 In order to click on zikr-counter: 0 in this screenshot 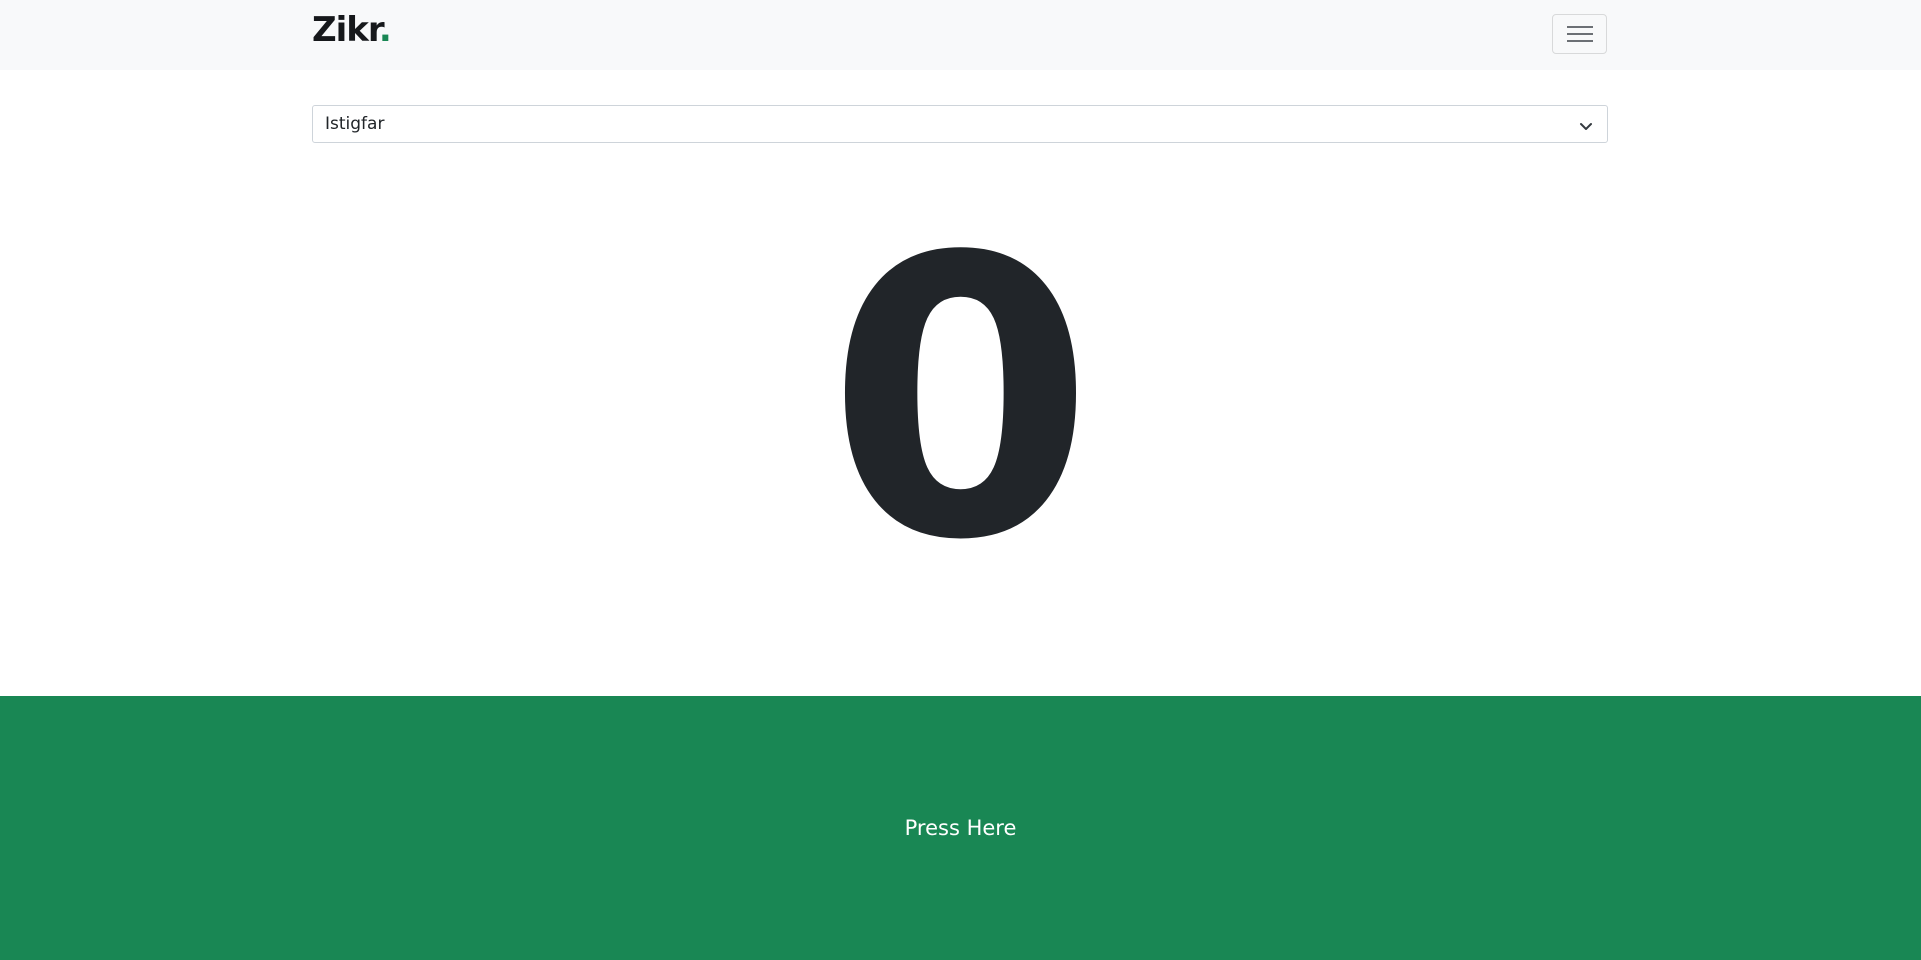, I will do `click(960, 400)`.